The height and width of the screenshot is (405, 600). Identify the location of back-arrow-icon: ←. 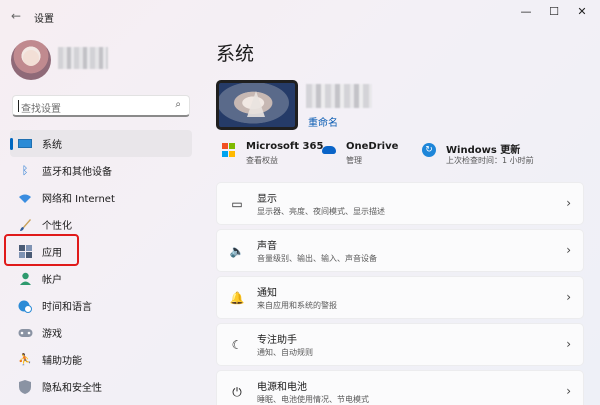
(16, 16).